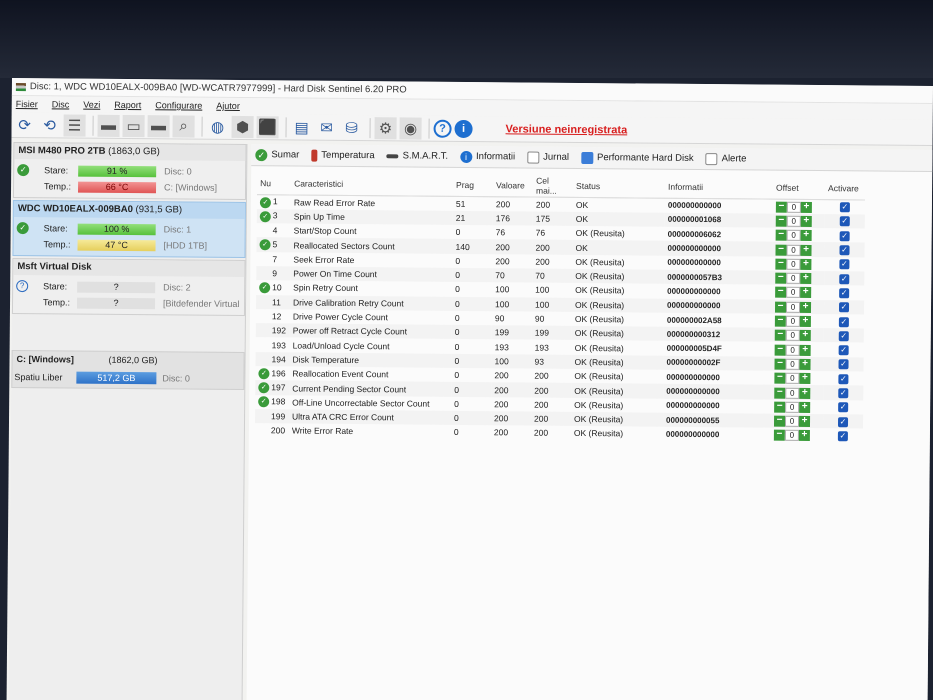  I want to click on col-status: Status, so click(619, 186).